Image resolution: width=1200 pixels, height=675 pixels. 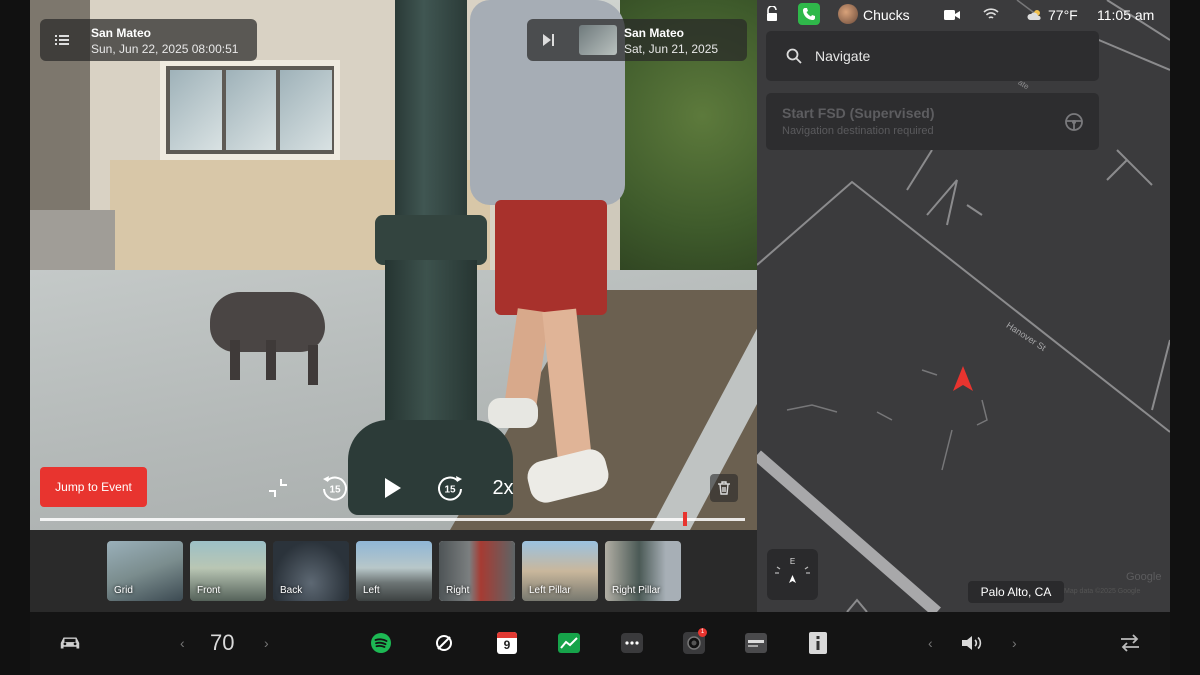 What do you see at coordinates (1126, 15) in the screenshot?
I see `clock: 11:05 am` at bounding box center [1126, 15].